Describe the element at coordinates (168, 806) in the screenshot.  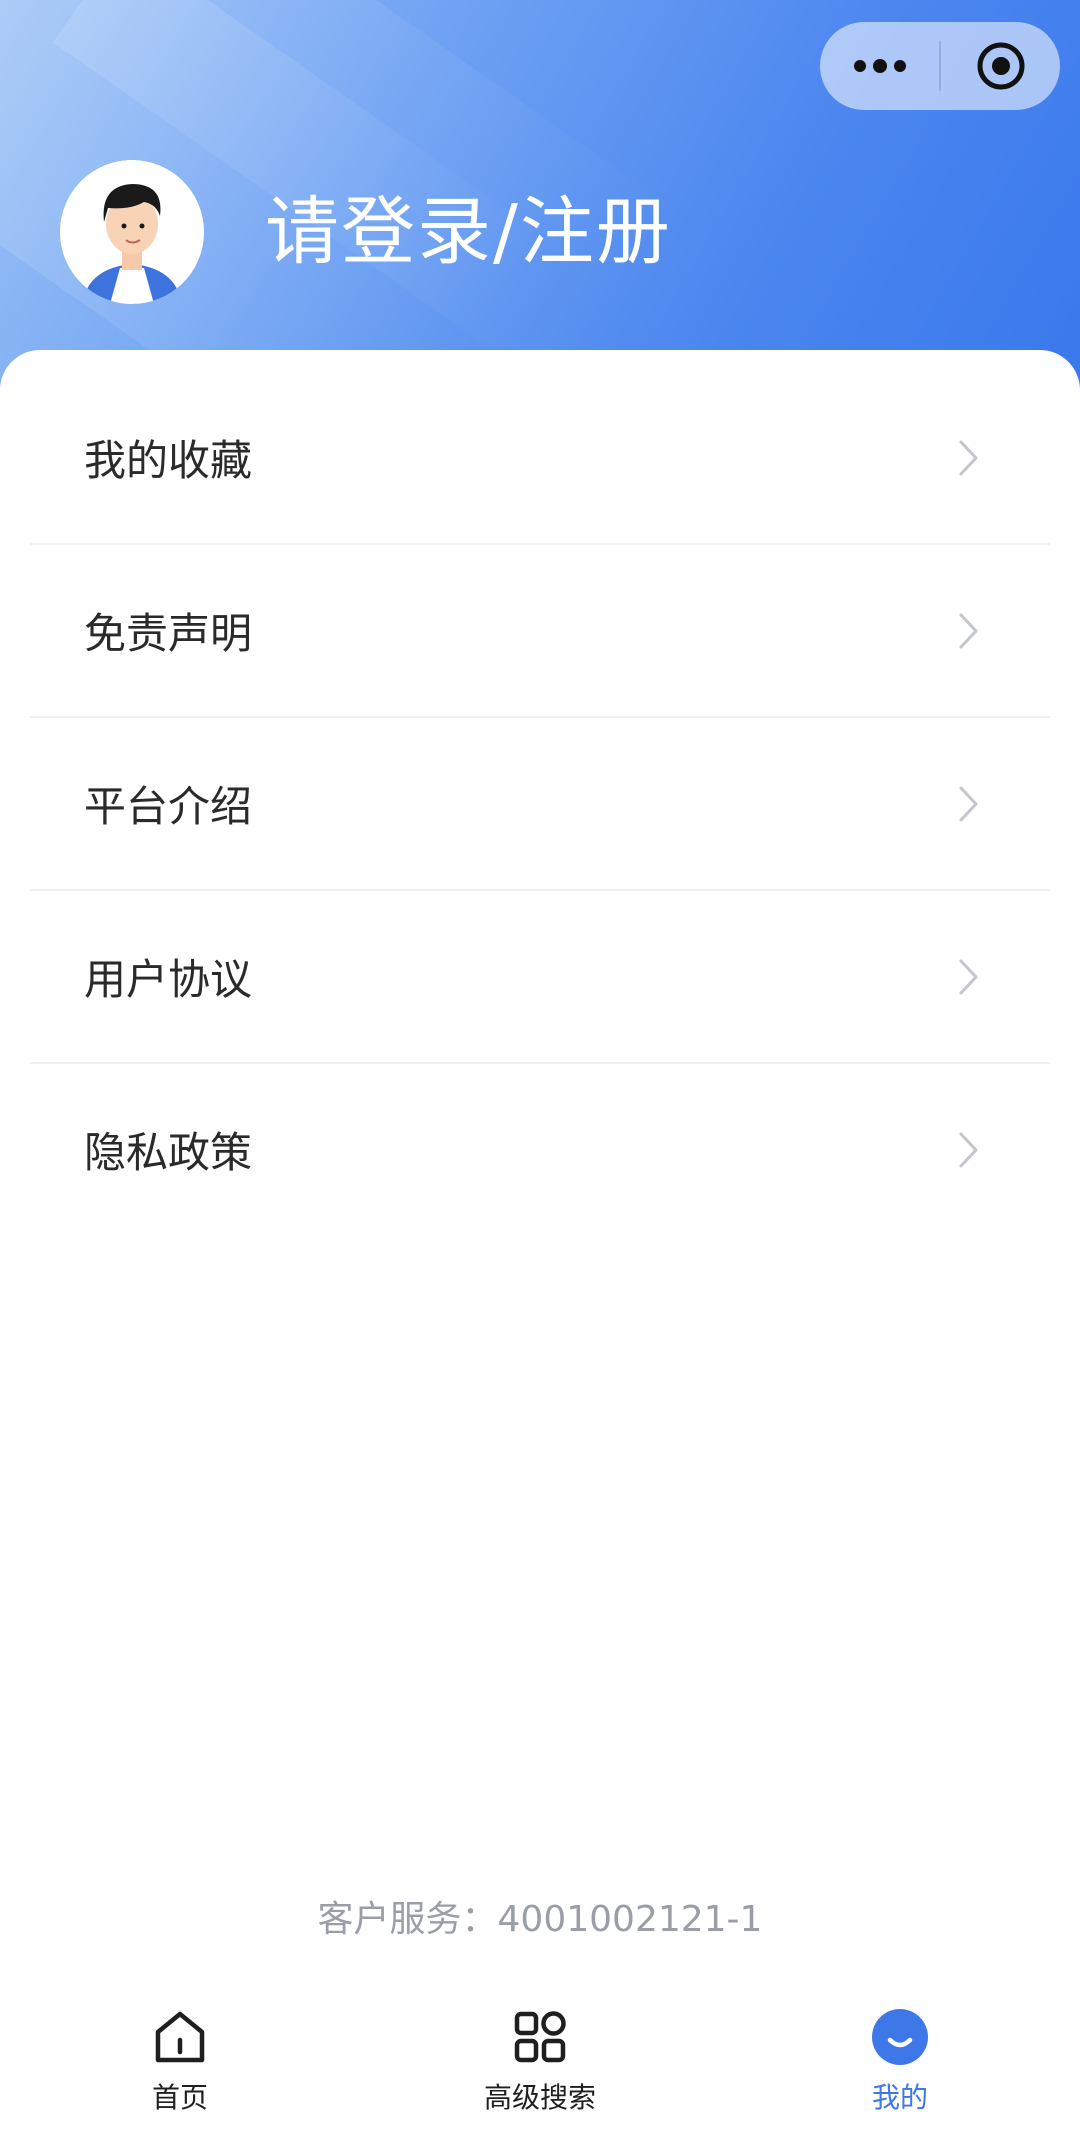
I see `menu-item-label: 平台介绍` at that location.